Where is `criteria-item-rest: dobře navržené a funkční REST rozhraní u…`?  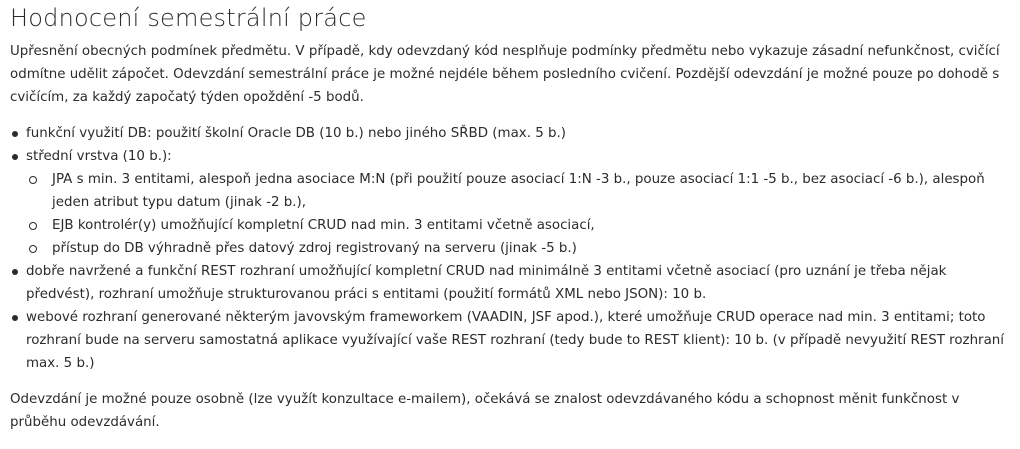
criteria-item-rest: dobře navržené a funkční REST rozhraní u… is located at coordinates (510, 283).